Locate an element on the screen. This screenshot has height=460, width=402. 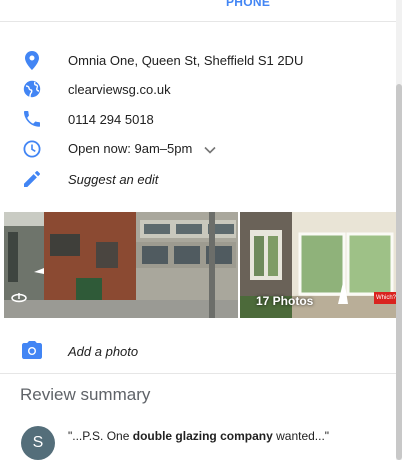
pencil-icon is located at coordinates (32, 179).